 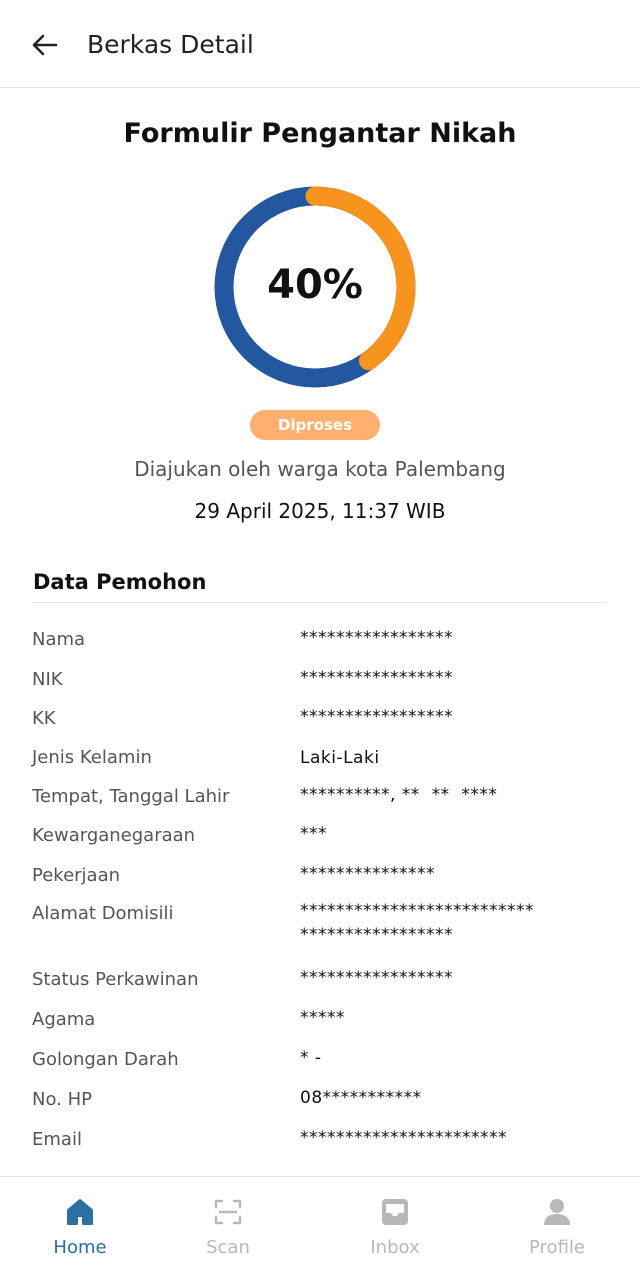 What do you see at coordinates (320, 511) in the screenshot?
I see `submitted-at-text: 29 April 2025, 11:37 WIB` at bounding box center [320, 511].